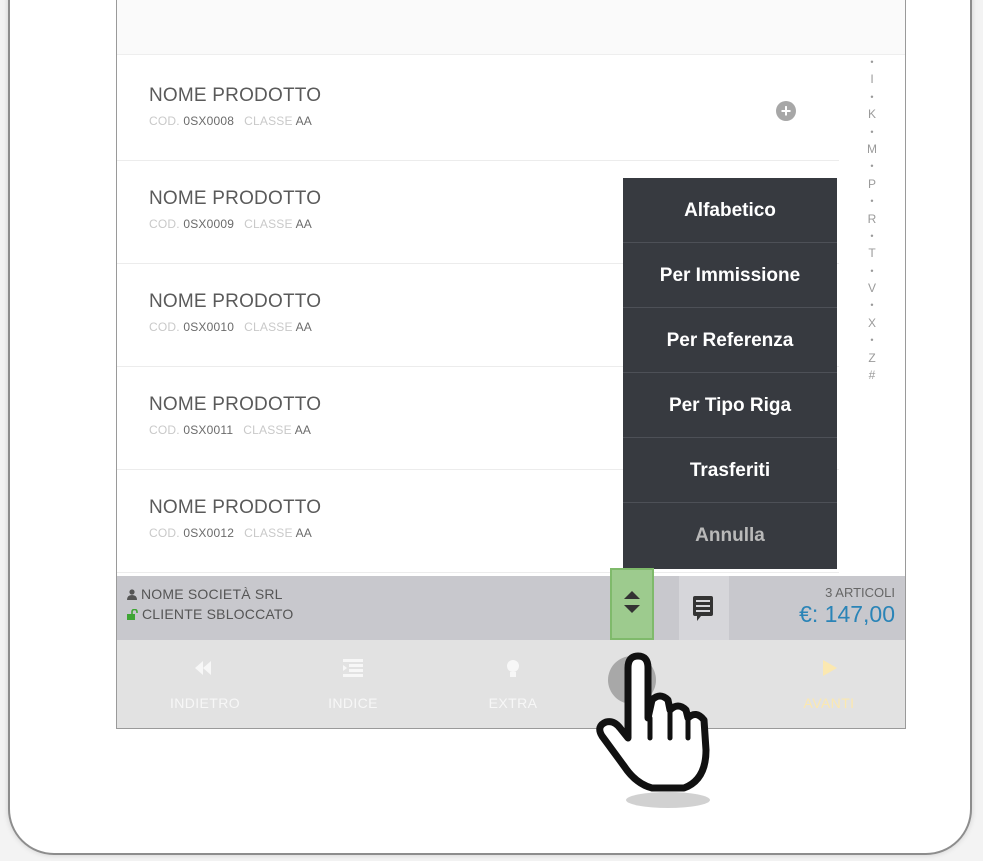 This screenshot has height=861, width=983. Describe the element at coordinates (511, 27) in the screenshot. I see `header-area` at that location.